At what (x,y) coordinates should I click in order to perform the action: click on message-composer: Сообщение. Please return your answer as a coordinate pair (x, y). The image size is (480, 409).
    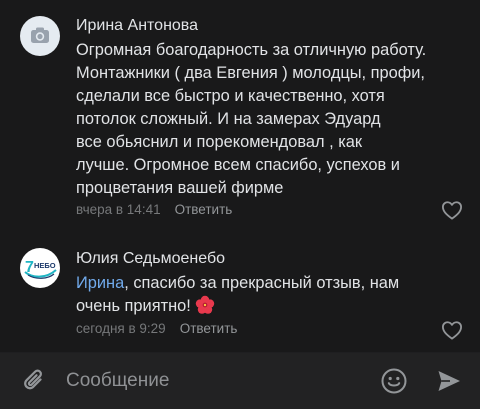
    Looking at the image, I should click on (240, 381).